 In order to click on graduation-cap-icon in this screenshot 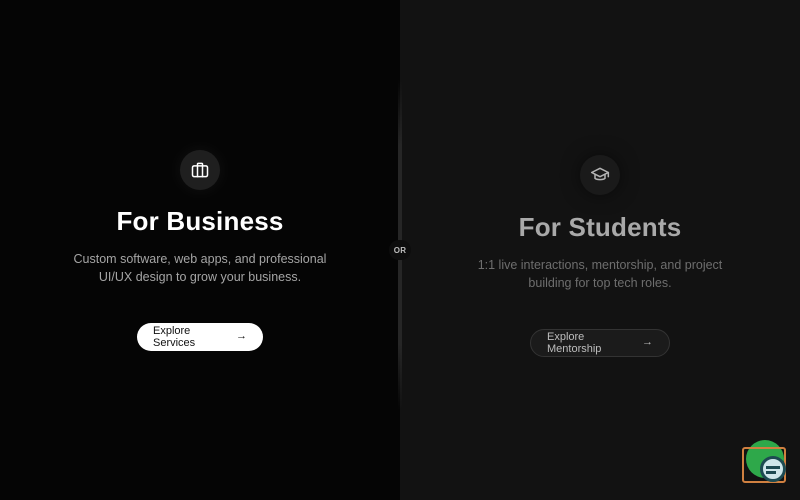, I will do `click(600, 174)`.